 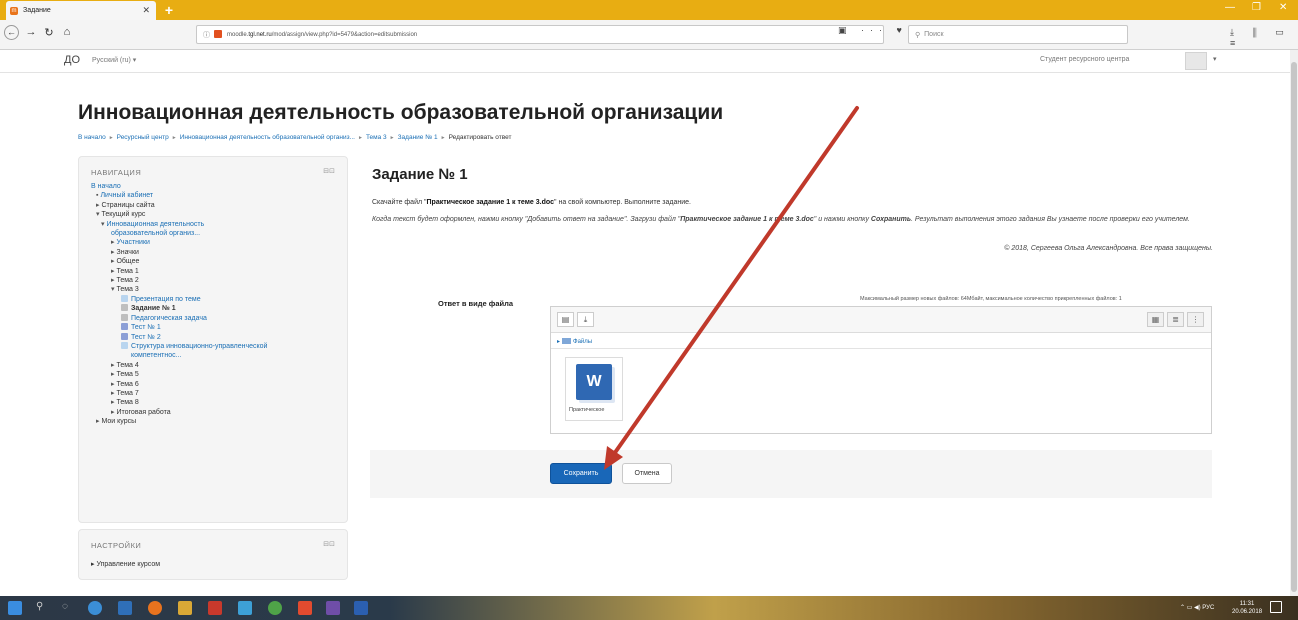 What do you see at coordinates (418, 137) in the screenshot?
I see `breadcrumb-item: Задание № 1` at bounding box center [418, 137].